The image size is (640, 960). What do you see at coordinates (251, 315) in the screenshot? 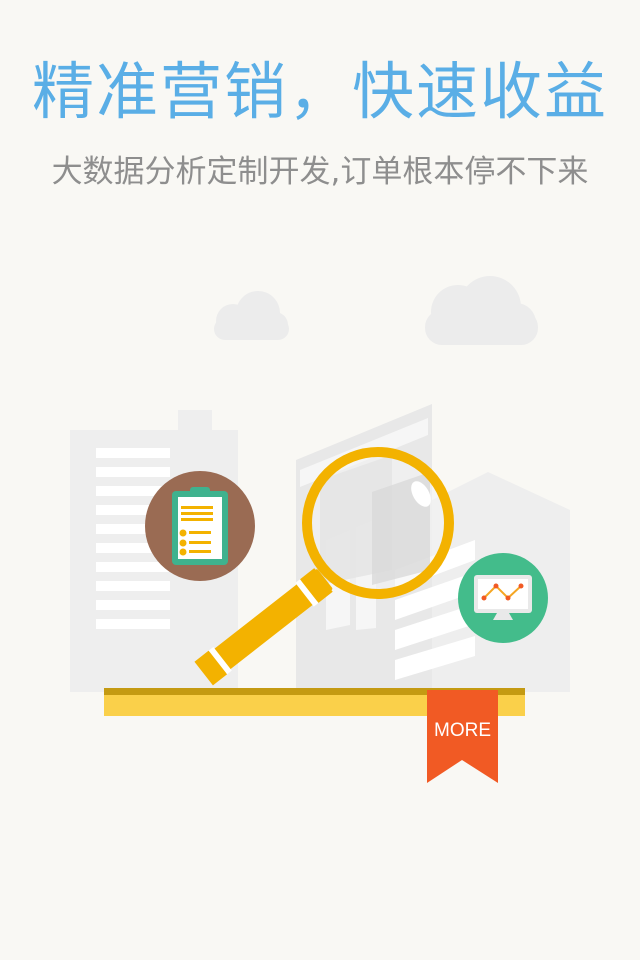
I see `cloud-left-icon` at bounding box center [251, 315].